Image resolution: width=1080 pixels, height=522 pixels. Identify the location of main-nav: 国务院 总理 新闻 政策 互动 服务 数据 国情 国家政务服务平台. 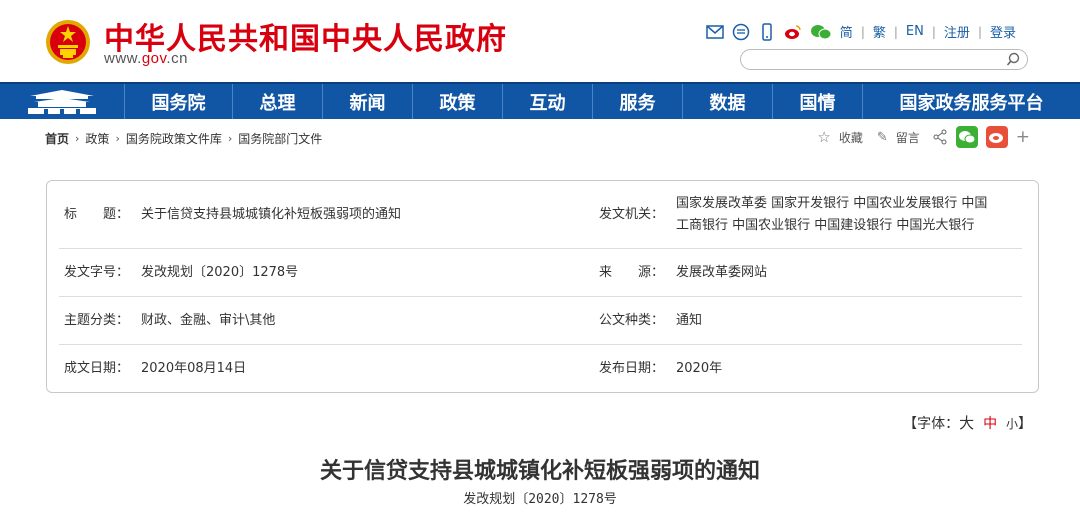
(540, 100).